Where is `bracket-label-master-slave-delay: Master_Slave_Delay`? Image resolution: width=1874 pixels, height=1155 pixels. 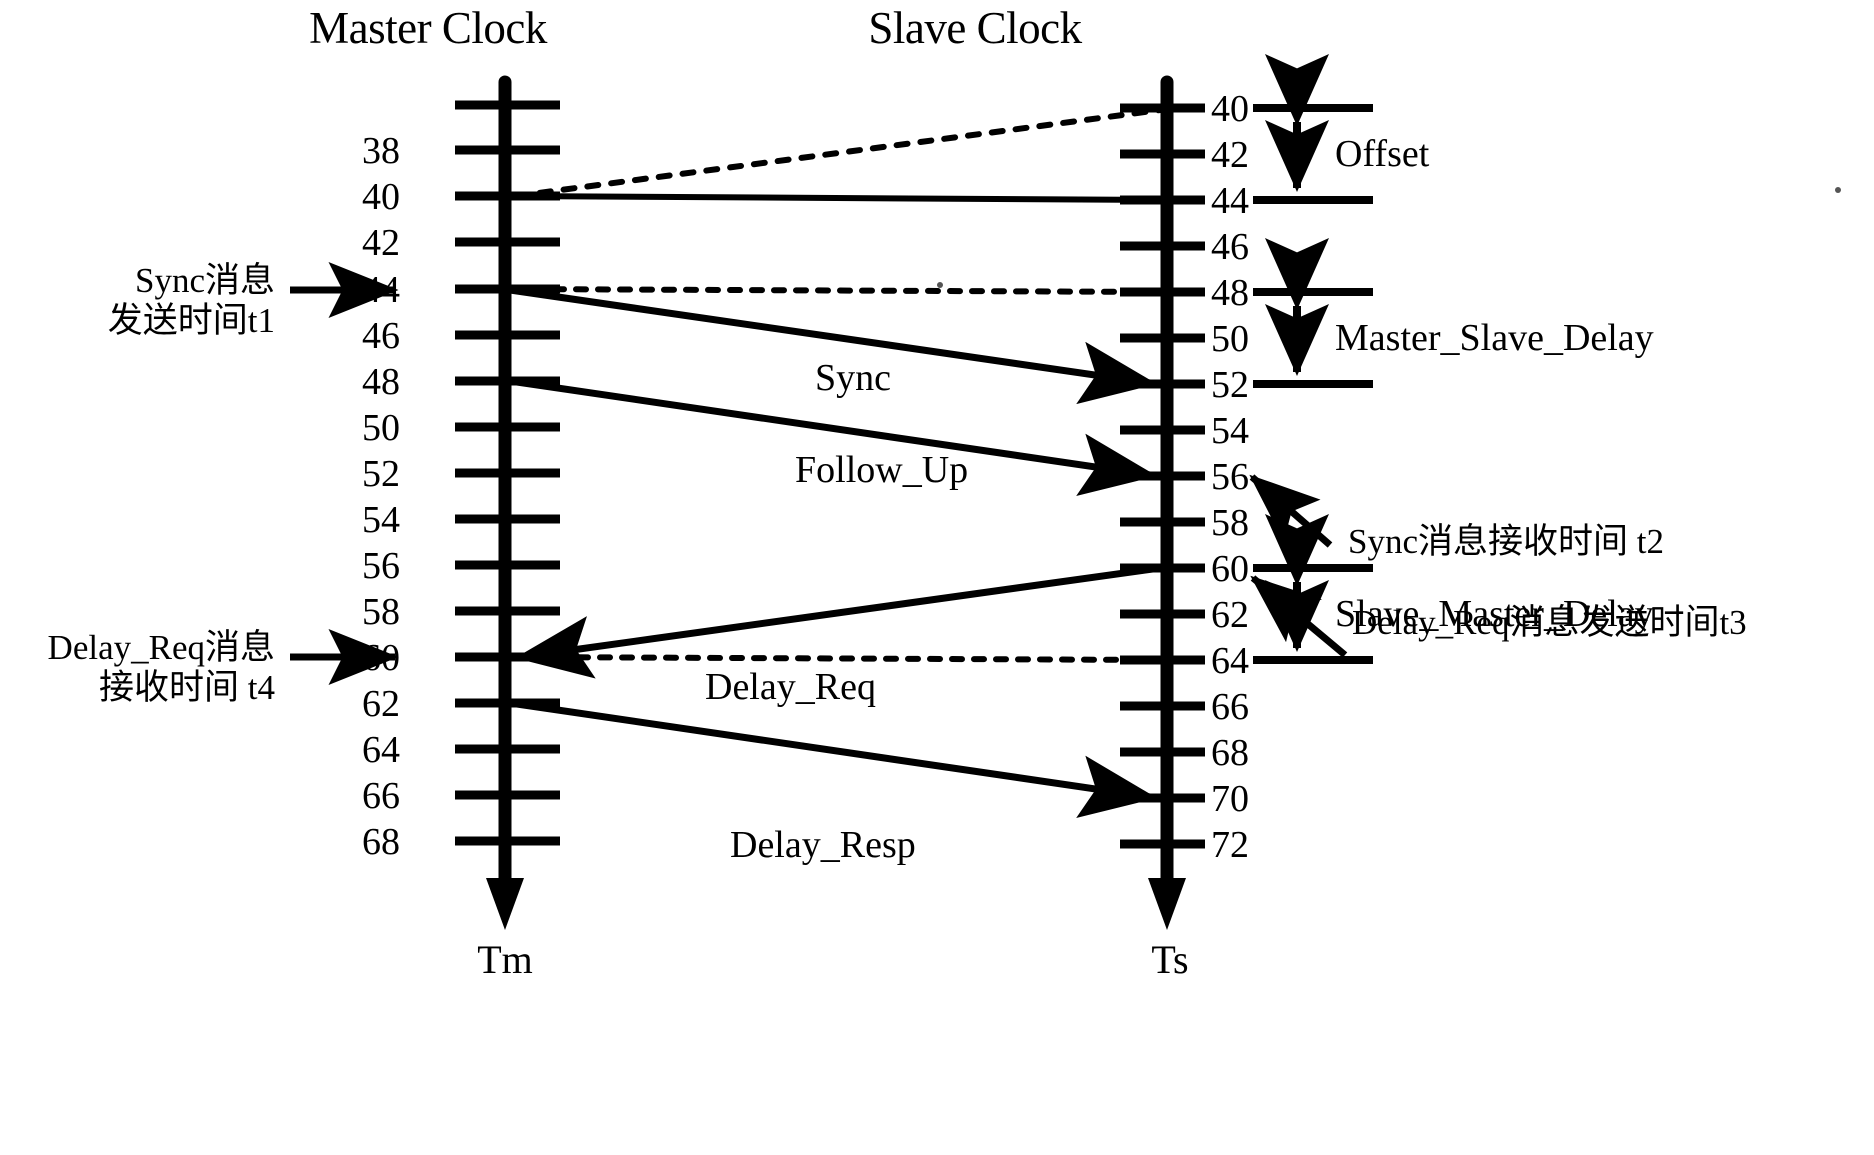
bracket-label-master-slave-delay: Master_Slave_Delay is located at coordinates (1494, 338).